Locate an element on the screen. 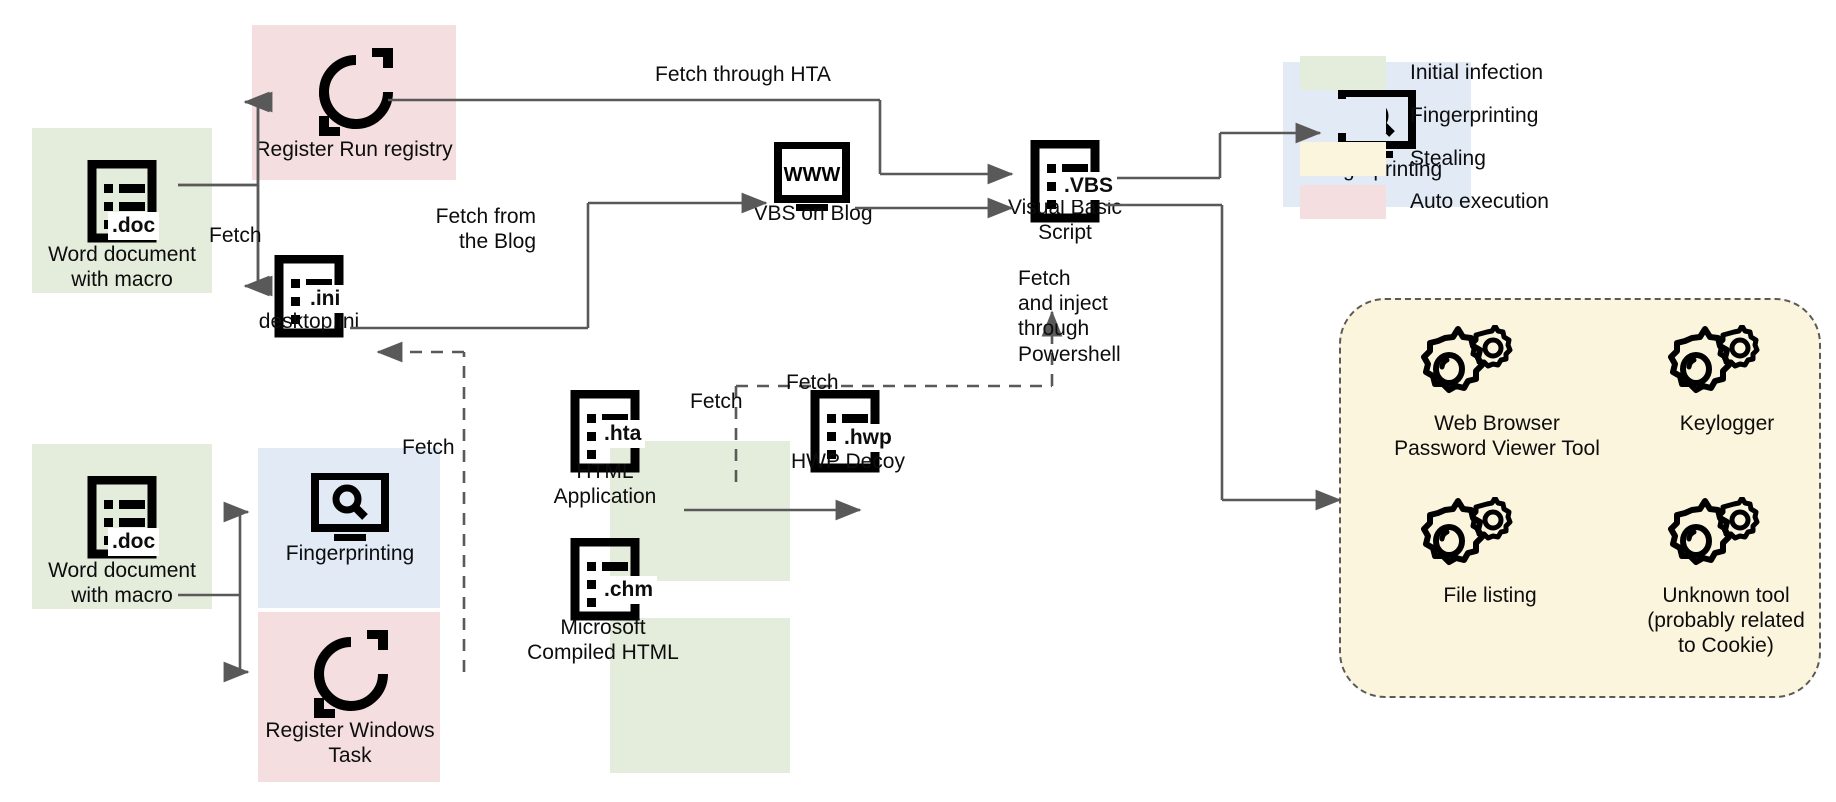 The width and height of the screenshot is (1836, 802). label-word-document-top: Word document with macro is located at coordinates (122, 267).